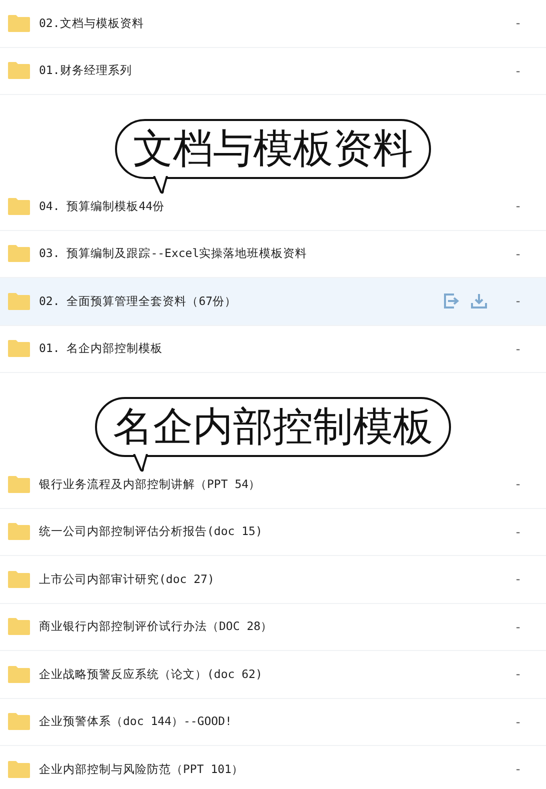  What do you see at coordinates (452, 301) in the screenshot?
I see `share-icon` at bounding box center [452, 301].